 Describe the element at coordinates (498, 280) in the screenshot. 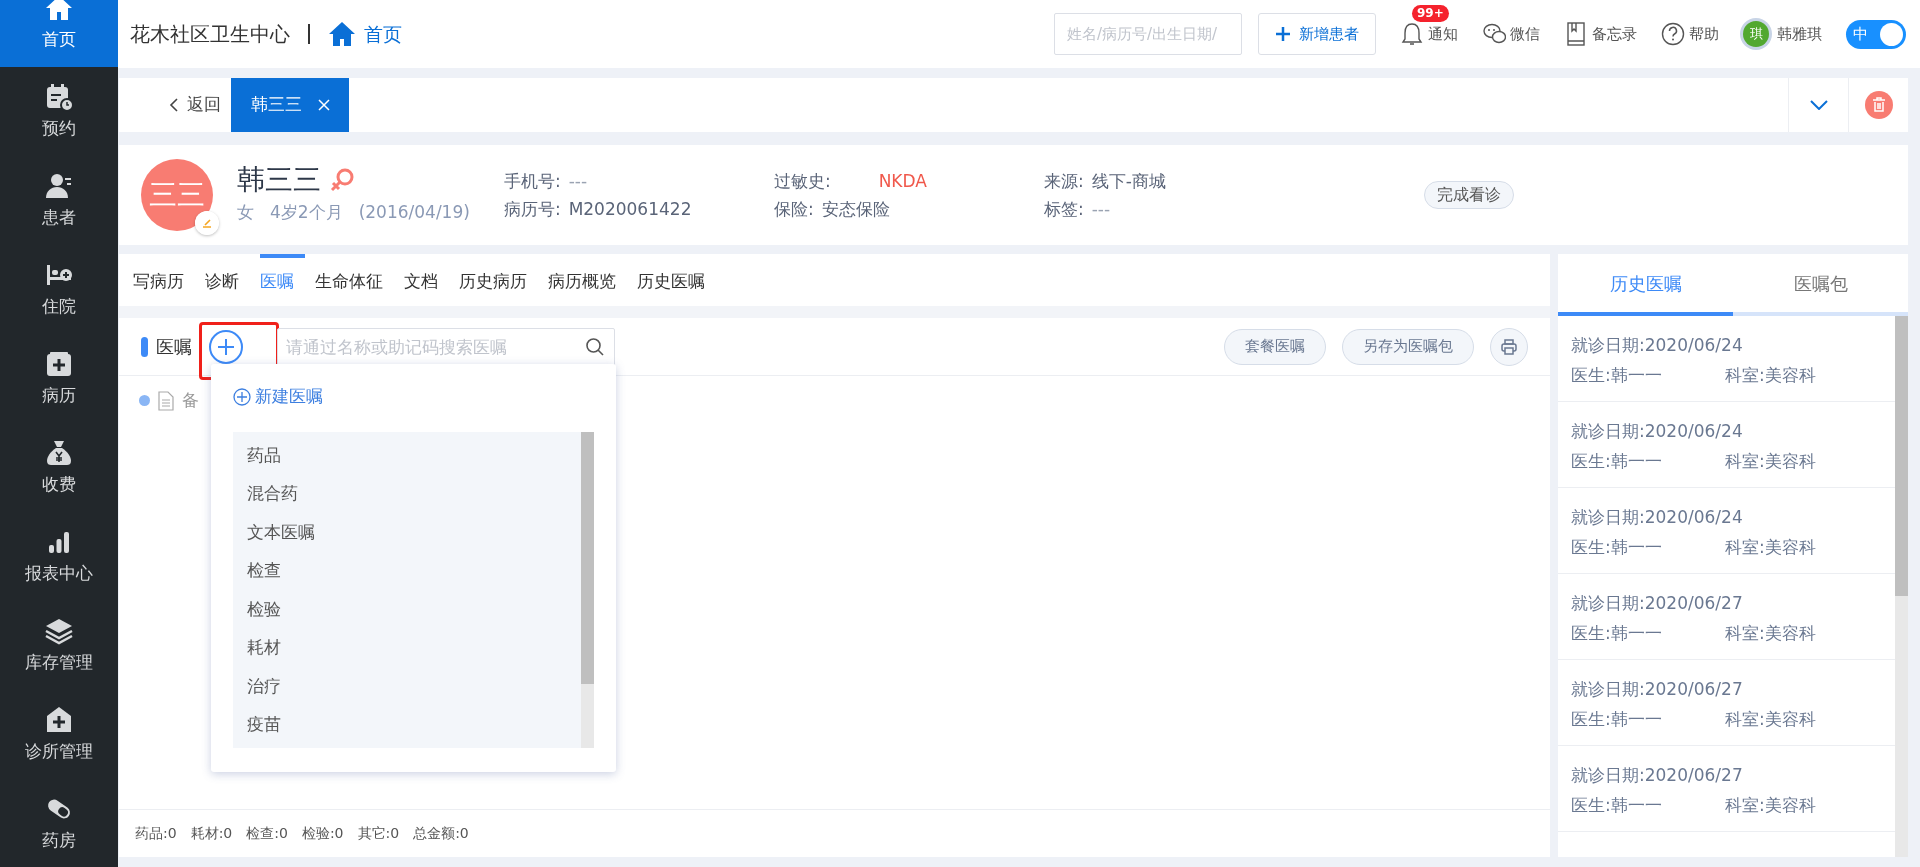

I see `record-tab: 历史病历` at that location.